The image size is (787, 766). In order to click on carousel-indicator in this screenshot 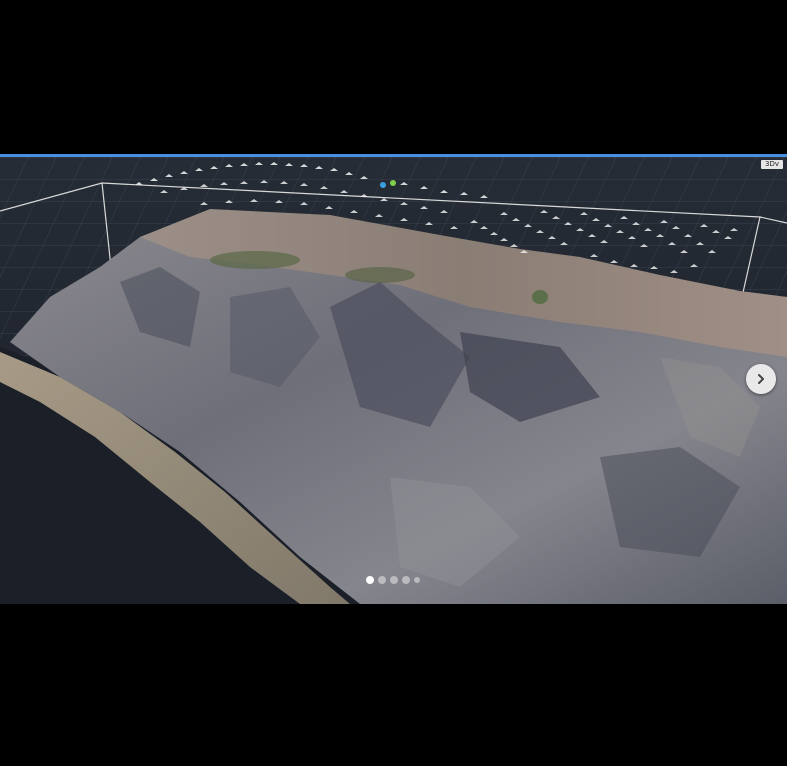, I will do `click(393, 580)`.